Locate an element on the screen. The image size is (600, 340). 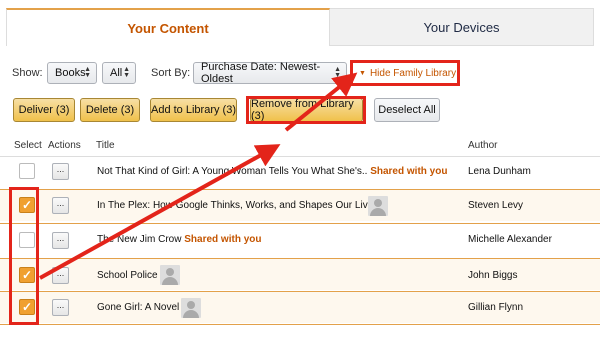
book-title: The New Jim Crow Shared with you is located at coordinates (179, 239).